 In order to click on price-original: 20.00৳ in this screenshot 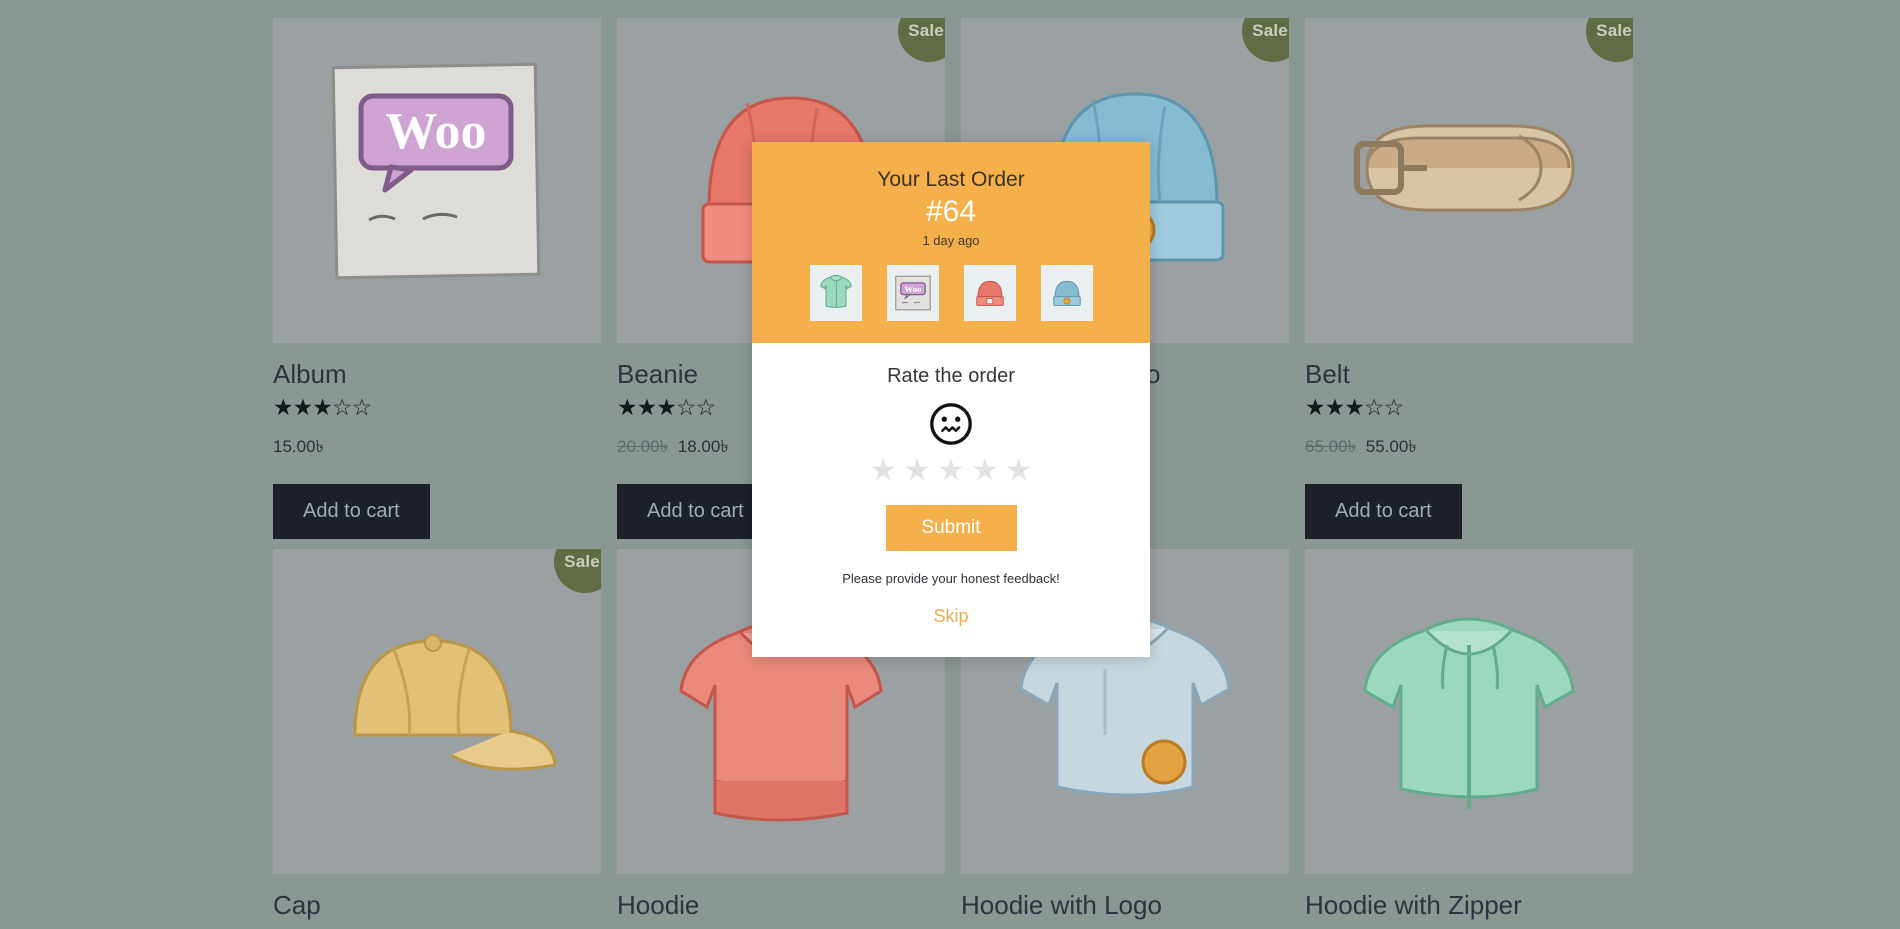, I will do `click(643, 446)`.